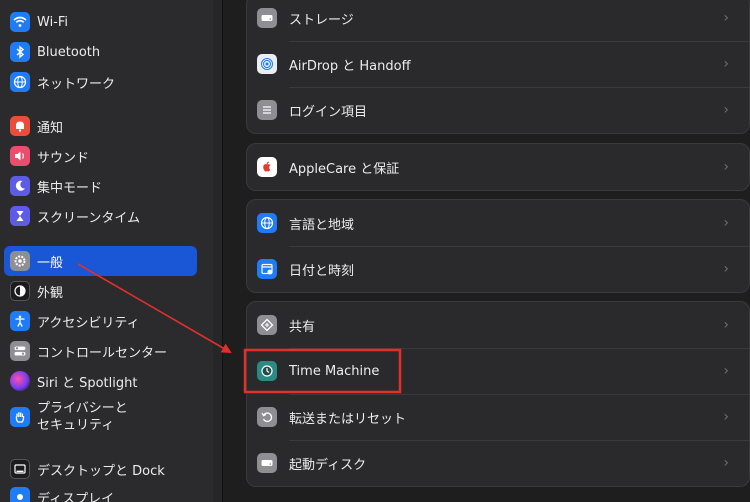 The width and height of the screenshot is (750, 502). What do you see at coordinates (97, 417) in the screenshot?
I see `sidebar-item-label: プライバシーと セキュリティ` at bounding box center [97, 417].